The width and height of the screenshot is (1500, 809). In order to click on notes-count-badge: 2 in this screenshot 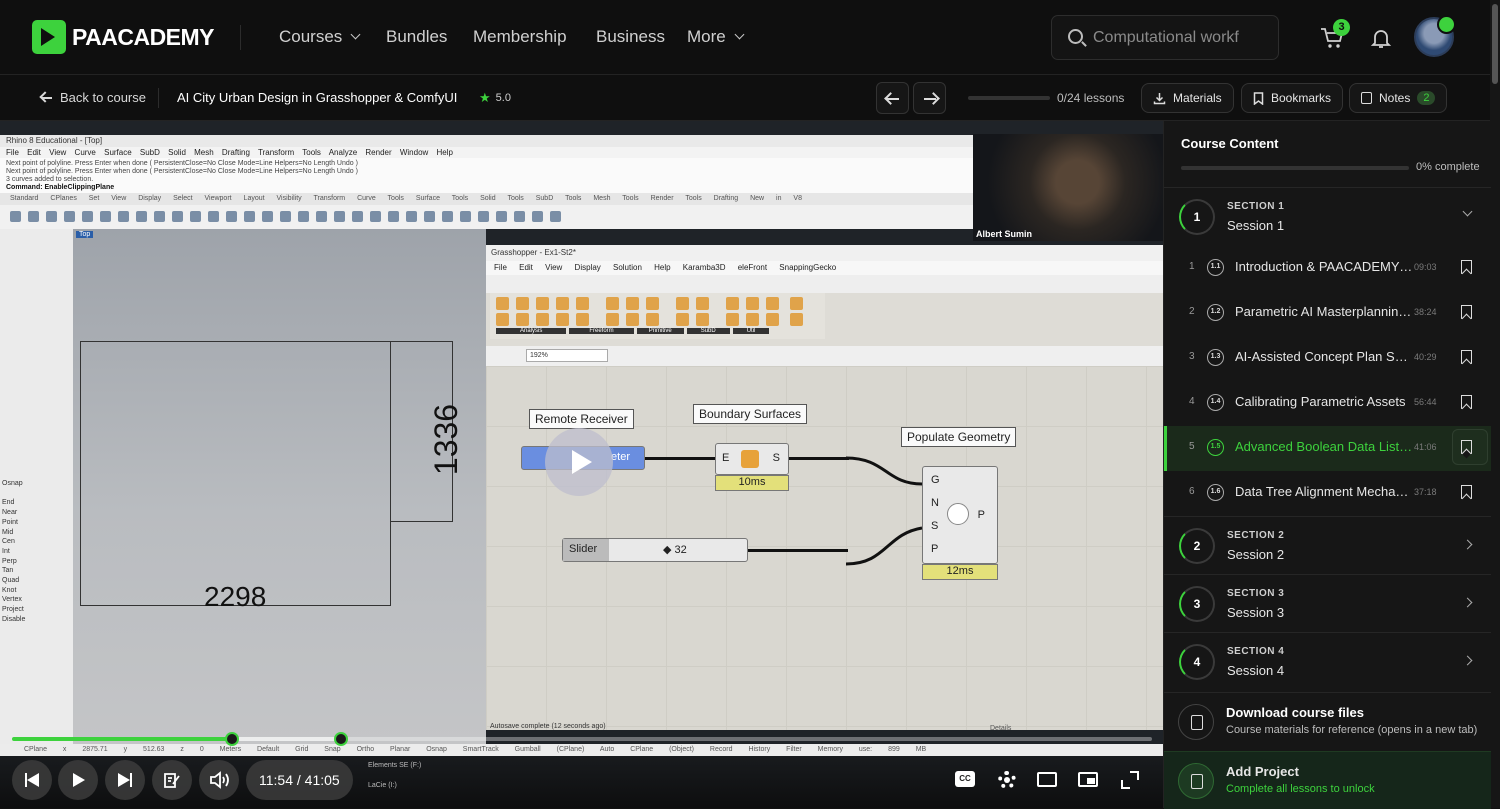, I will do `click(1426, 98)`.